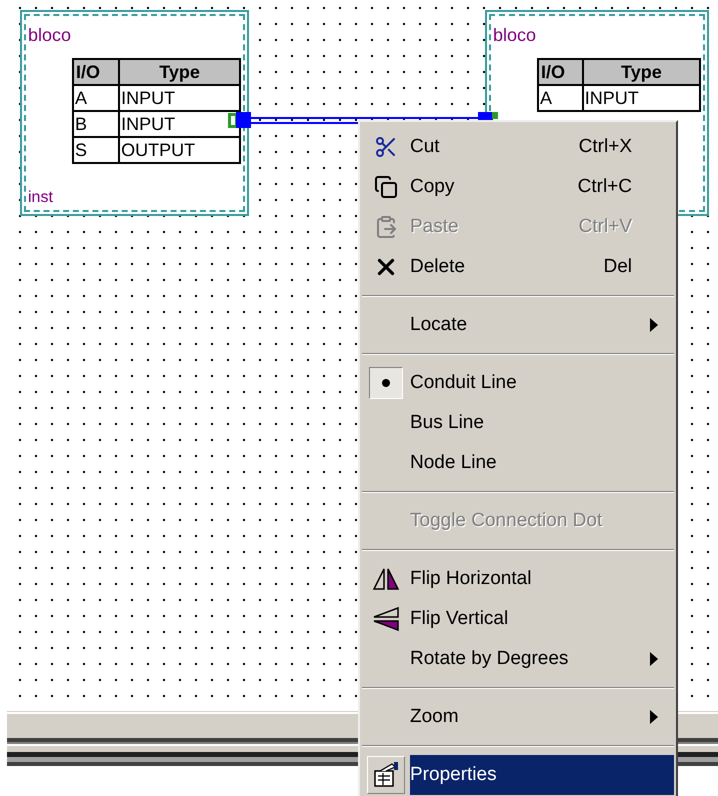  I want to click on menu-item: Properties, so click(542, 775).